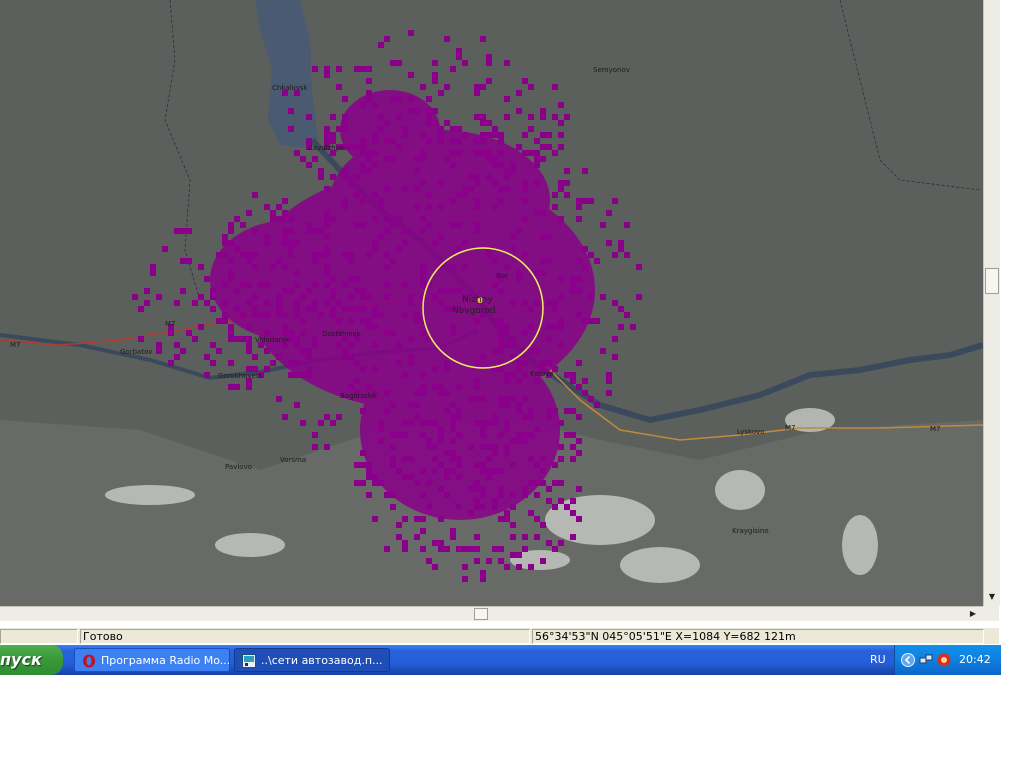 The height and width of the screenshot is (768, 1024). Describe the element at coordinates (991, 303) in the screenshot. I see `vertical-scrollbar: ▼` at that location.